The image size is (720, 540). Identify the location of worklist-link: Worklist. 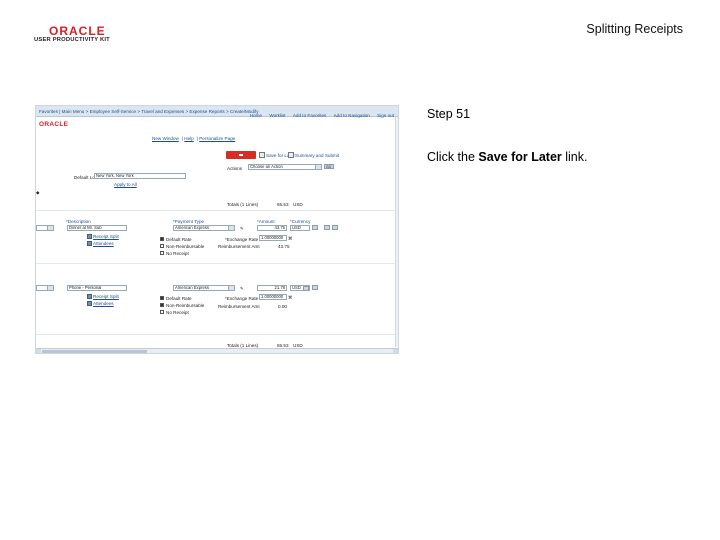
(277, 115).